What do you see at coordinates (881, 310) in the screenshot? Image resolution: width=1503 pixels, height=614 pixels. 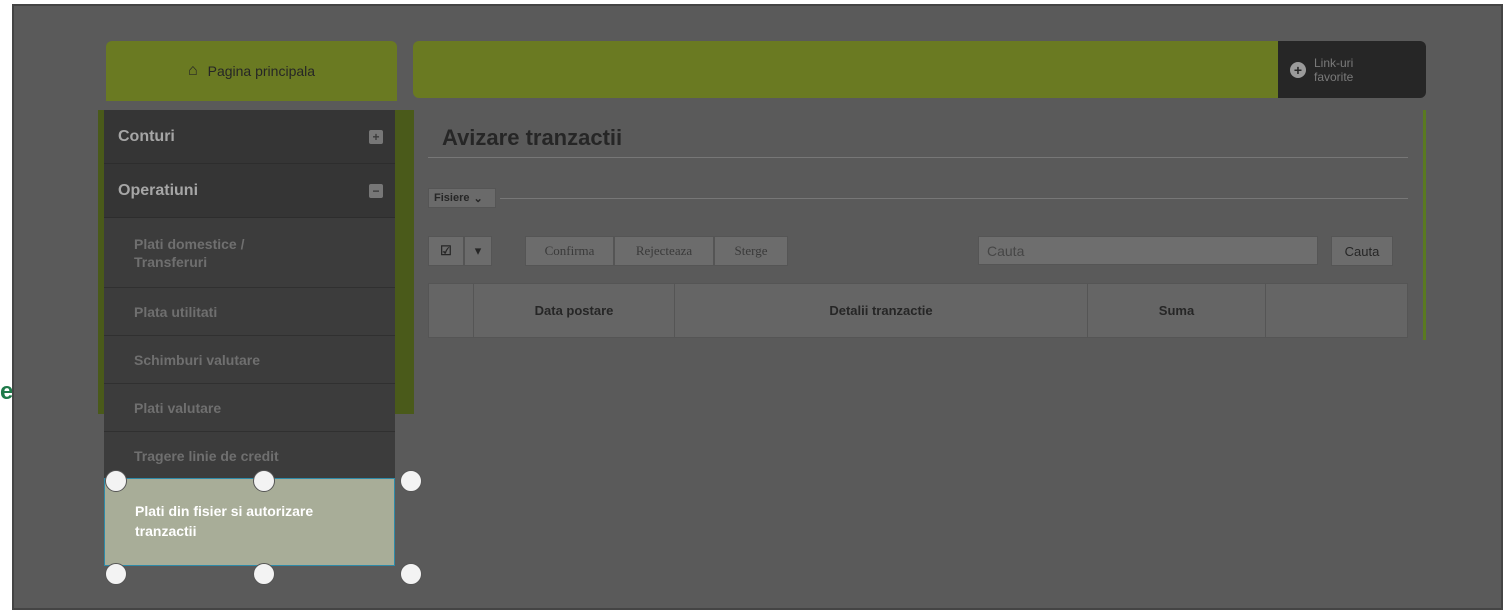 I see `column-header-detalii: Detalii tranzactie` at bounding box center [881, 310].